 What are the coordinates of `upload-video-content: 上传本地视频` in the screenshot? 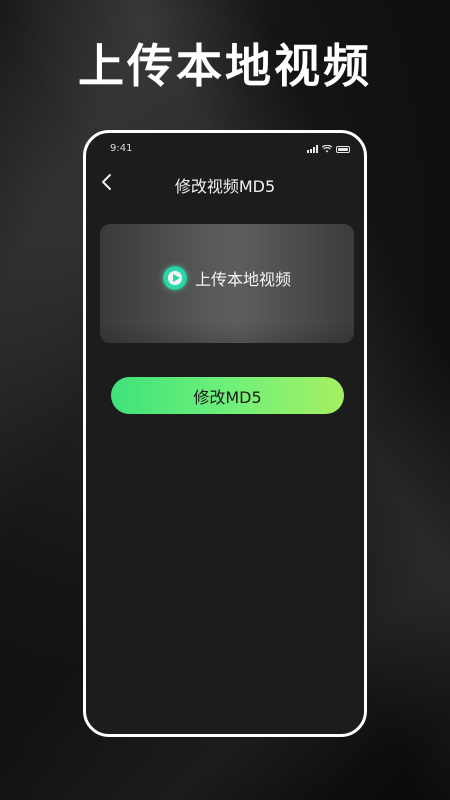 It's located at (227, 278).